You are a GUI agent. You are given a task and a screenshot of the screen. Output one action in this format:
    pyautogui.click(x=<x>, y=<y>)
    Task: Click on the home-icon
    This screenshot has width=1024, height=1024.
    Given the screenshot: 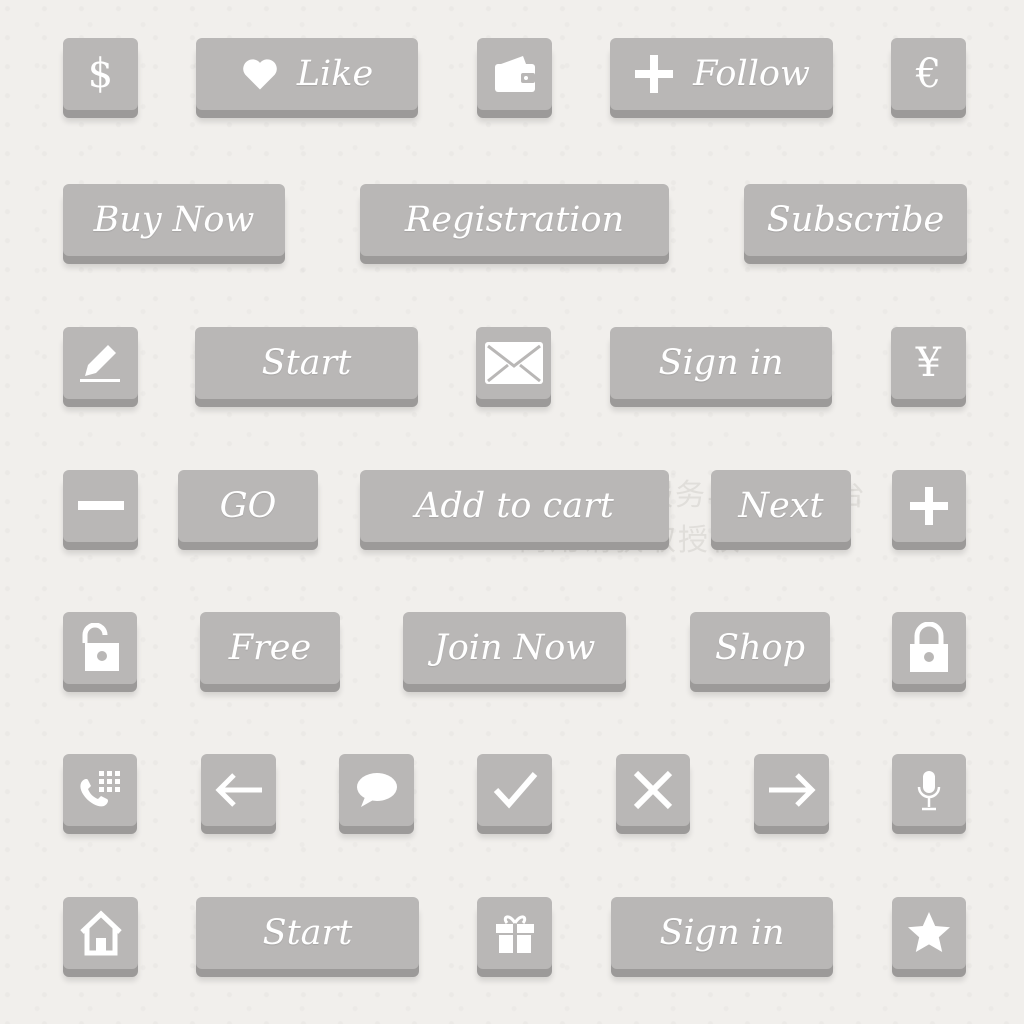 What is the action you would take?
    pyautogui.click(x=101, y=933)
    